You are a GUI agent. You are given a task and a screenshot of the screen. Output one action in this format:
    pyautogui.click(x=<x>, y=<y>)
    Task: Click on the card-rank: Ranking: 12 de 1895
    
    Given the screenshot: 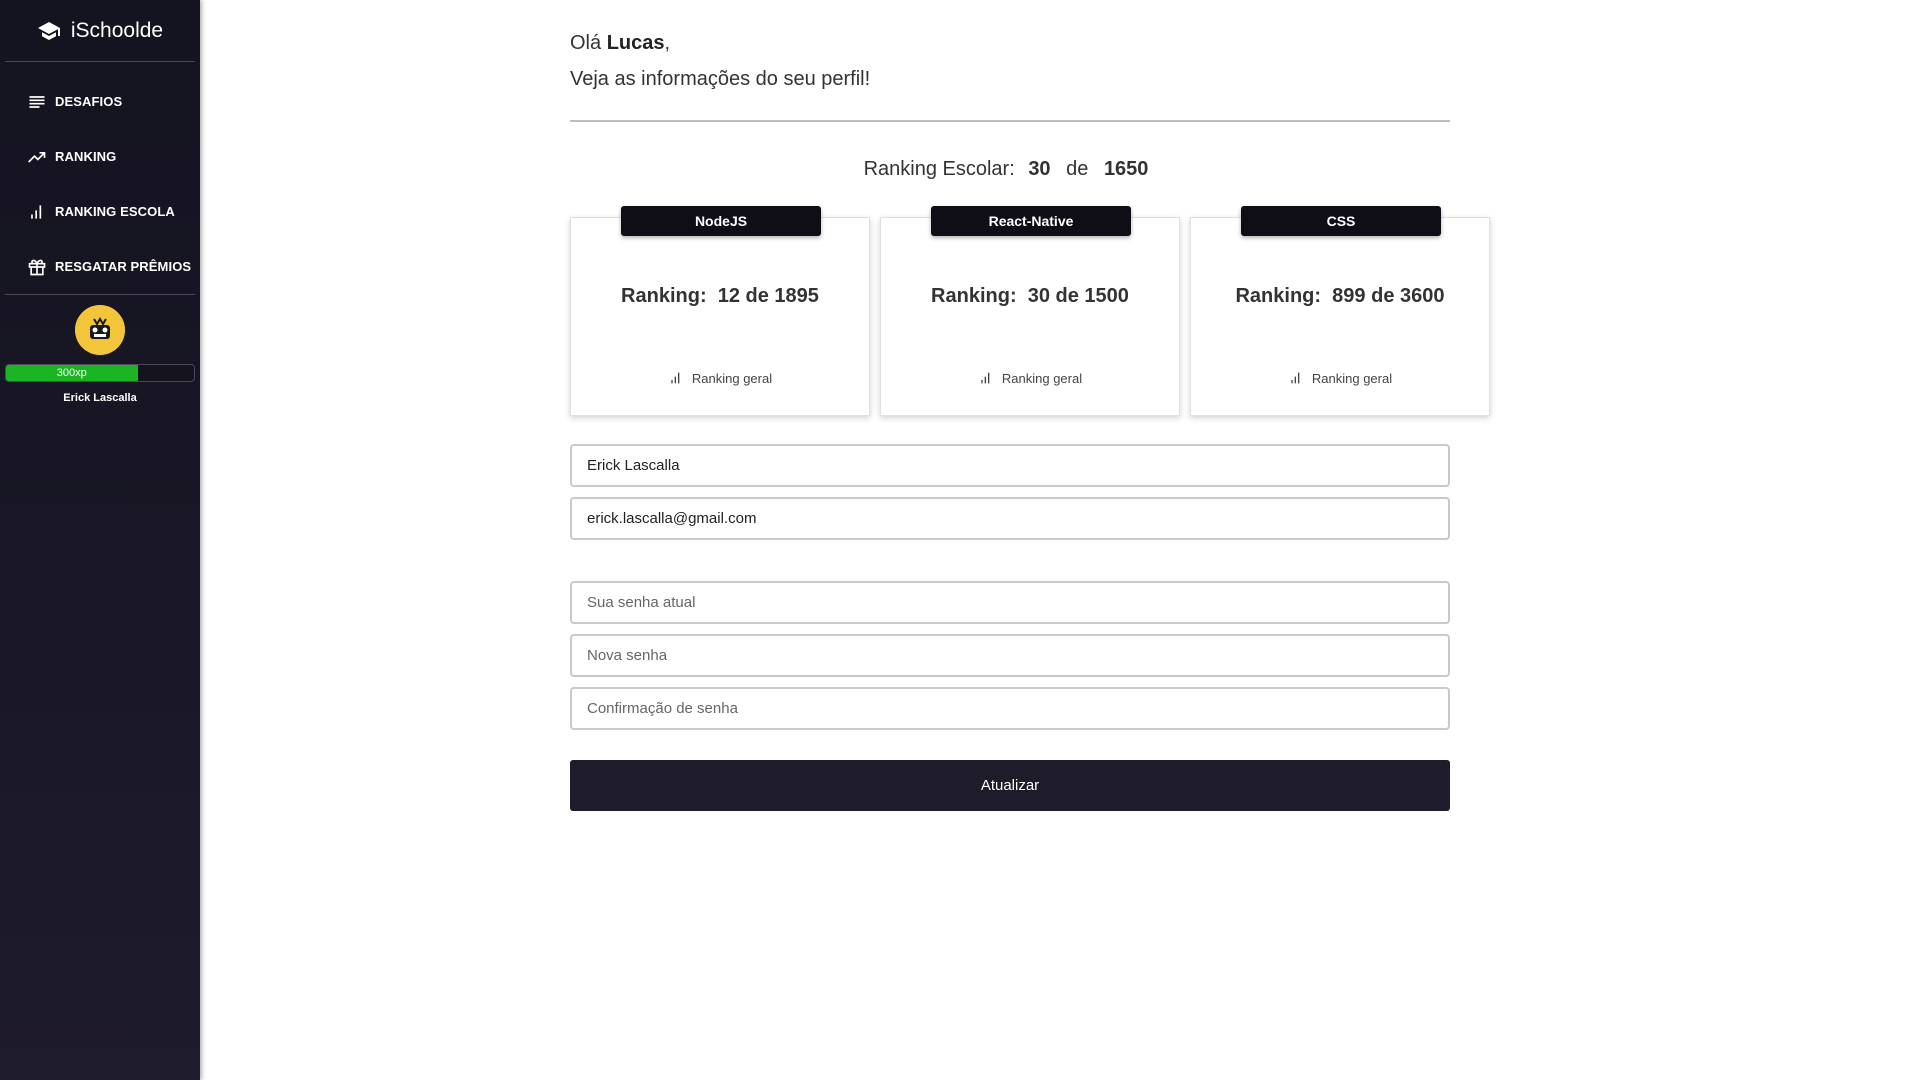 What is the action you would take?
    pyautogui.click(x=720, y=296)
    